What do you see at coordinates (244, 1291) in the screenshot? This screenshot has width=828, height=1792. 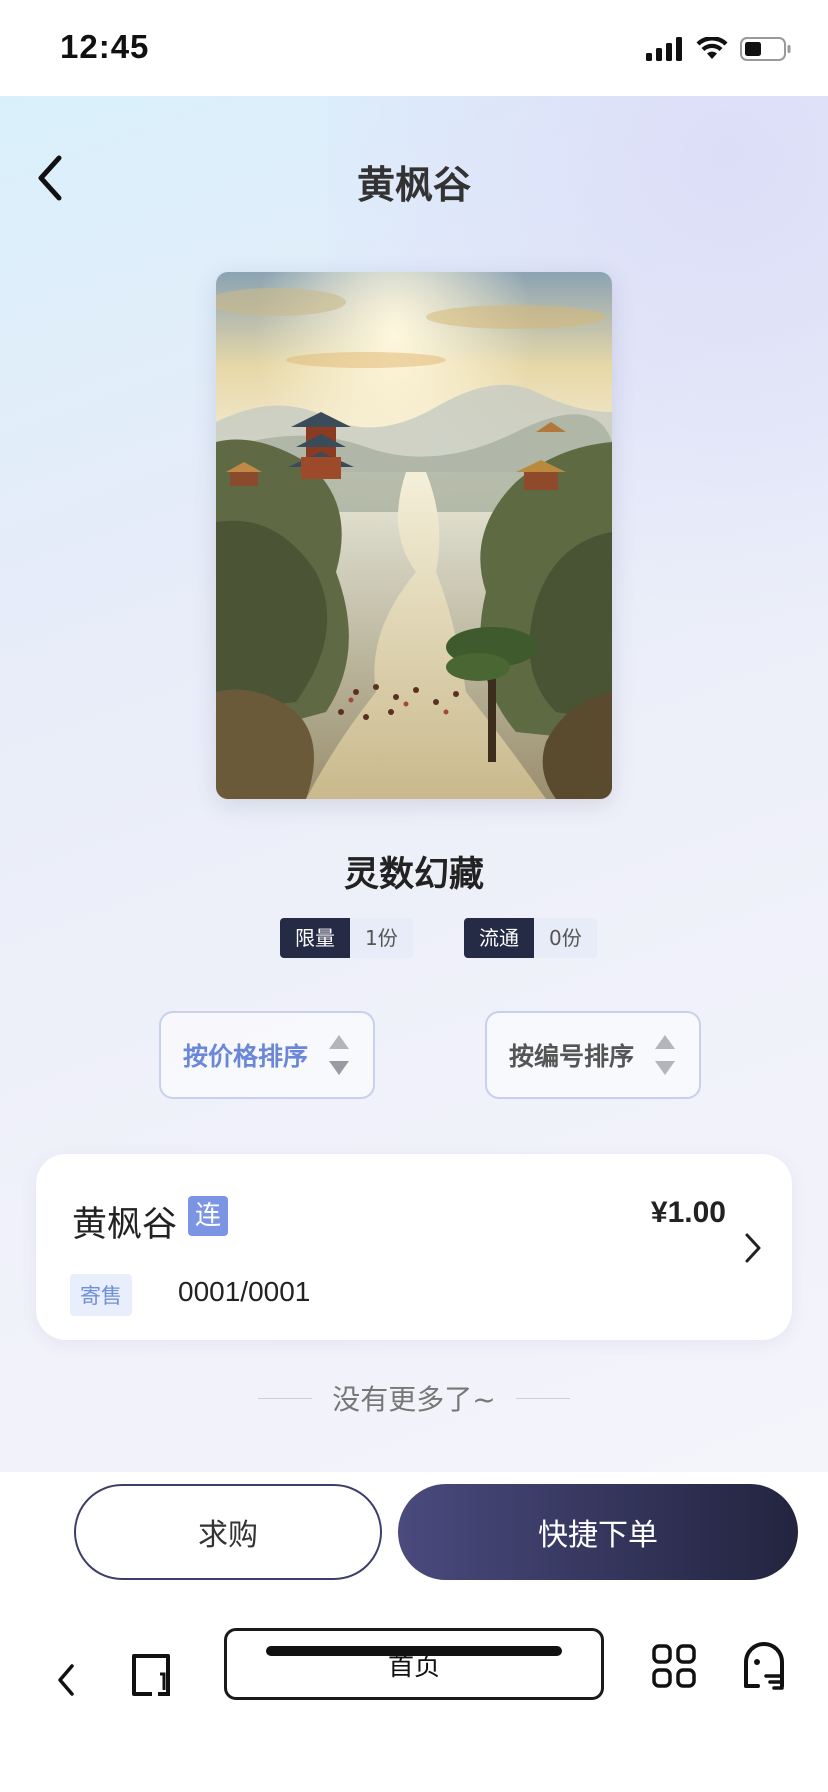 I see `listing-serial: 0001/0001` at bounding box center [244, 1291].